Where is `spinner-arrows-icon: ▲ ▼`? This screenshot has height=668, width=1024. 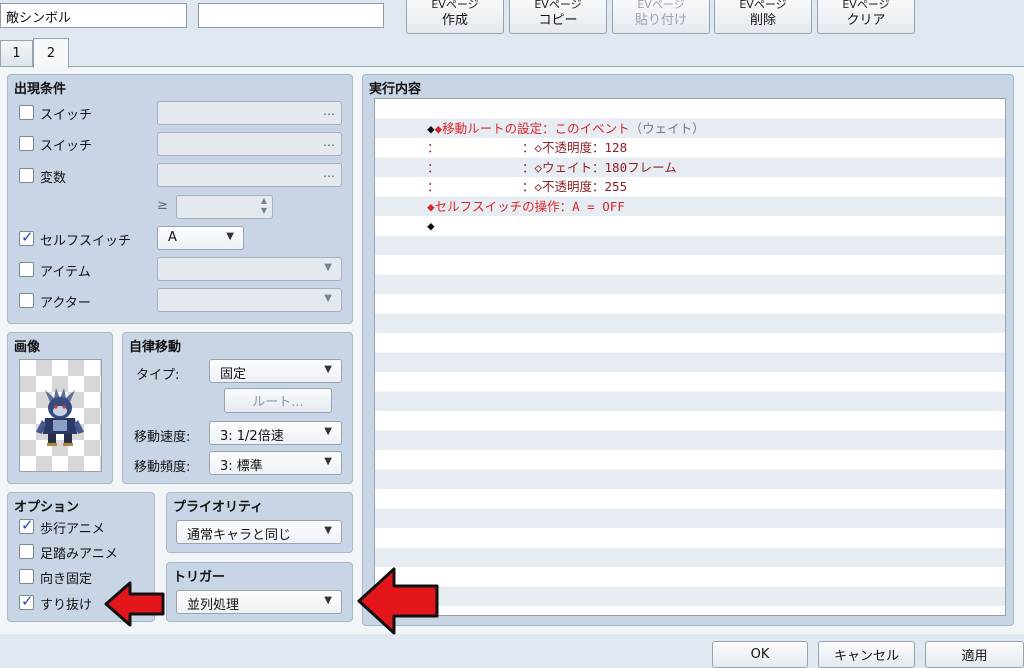 spinner-arrows-icon: ▲ ▼ is located at coordinates (264, 206).